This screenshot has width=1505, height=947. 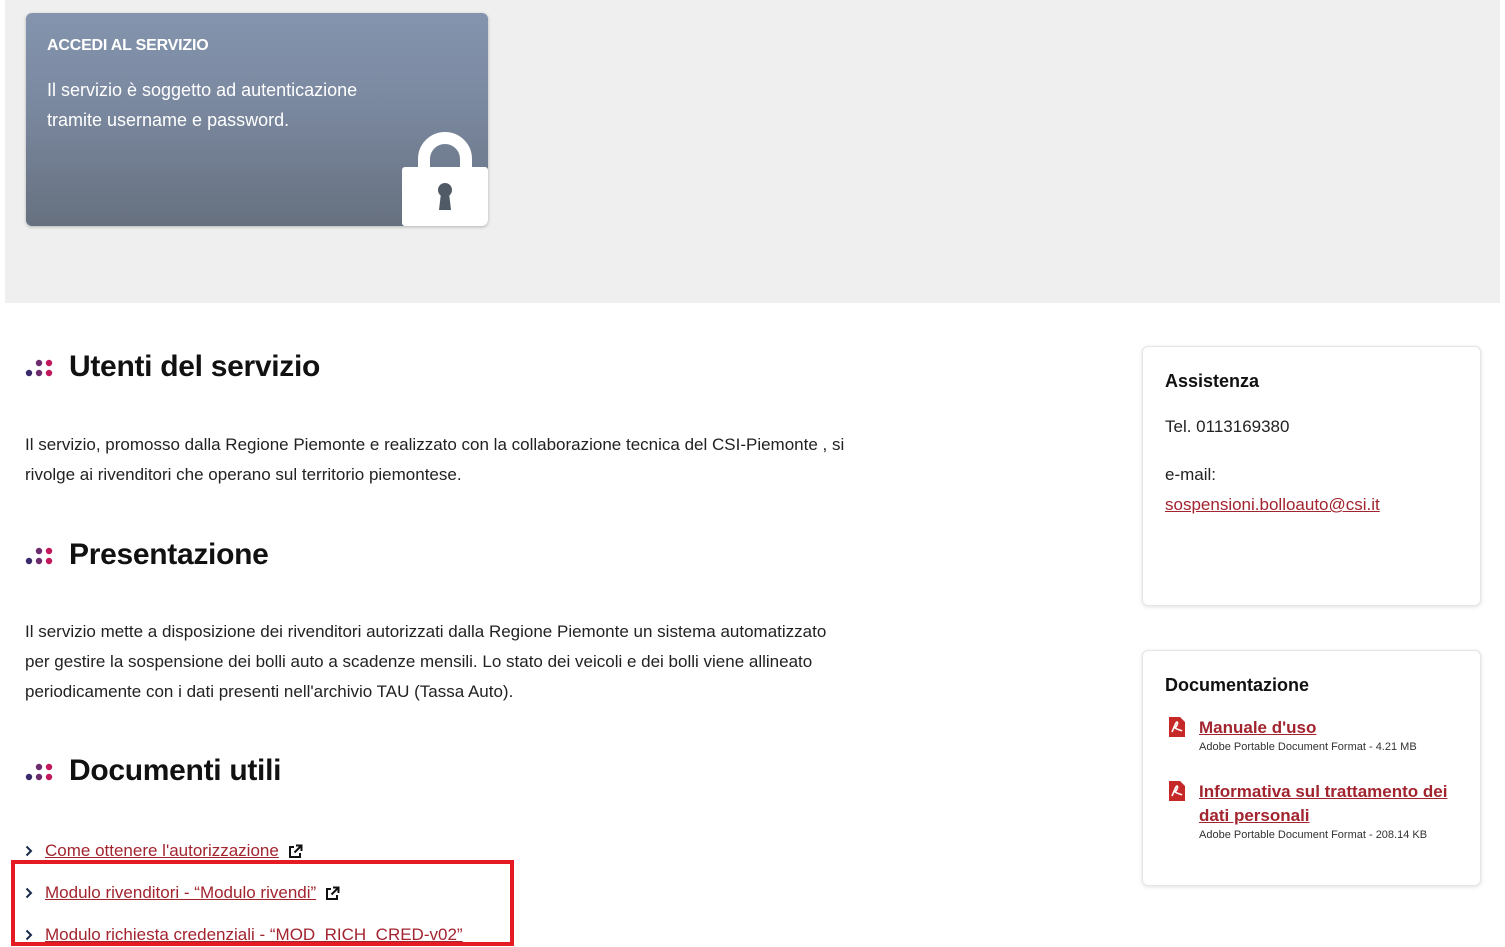 I want to click on section-title-users: Utenti del servizio, so click(x=172, y=367).